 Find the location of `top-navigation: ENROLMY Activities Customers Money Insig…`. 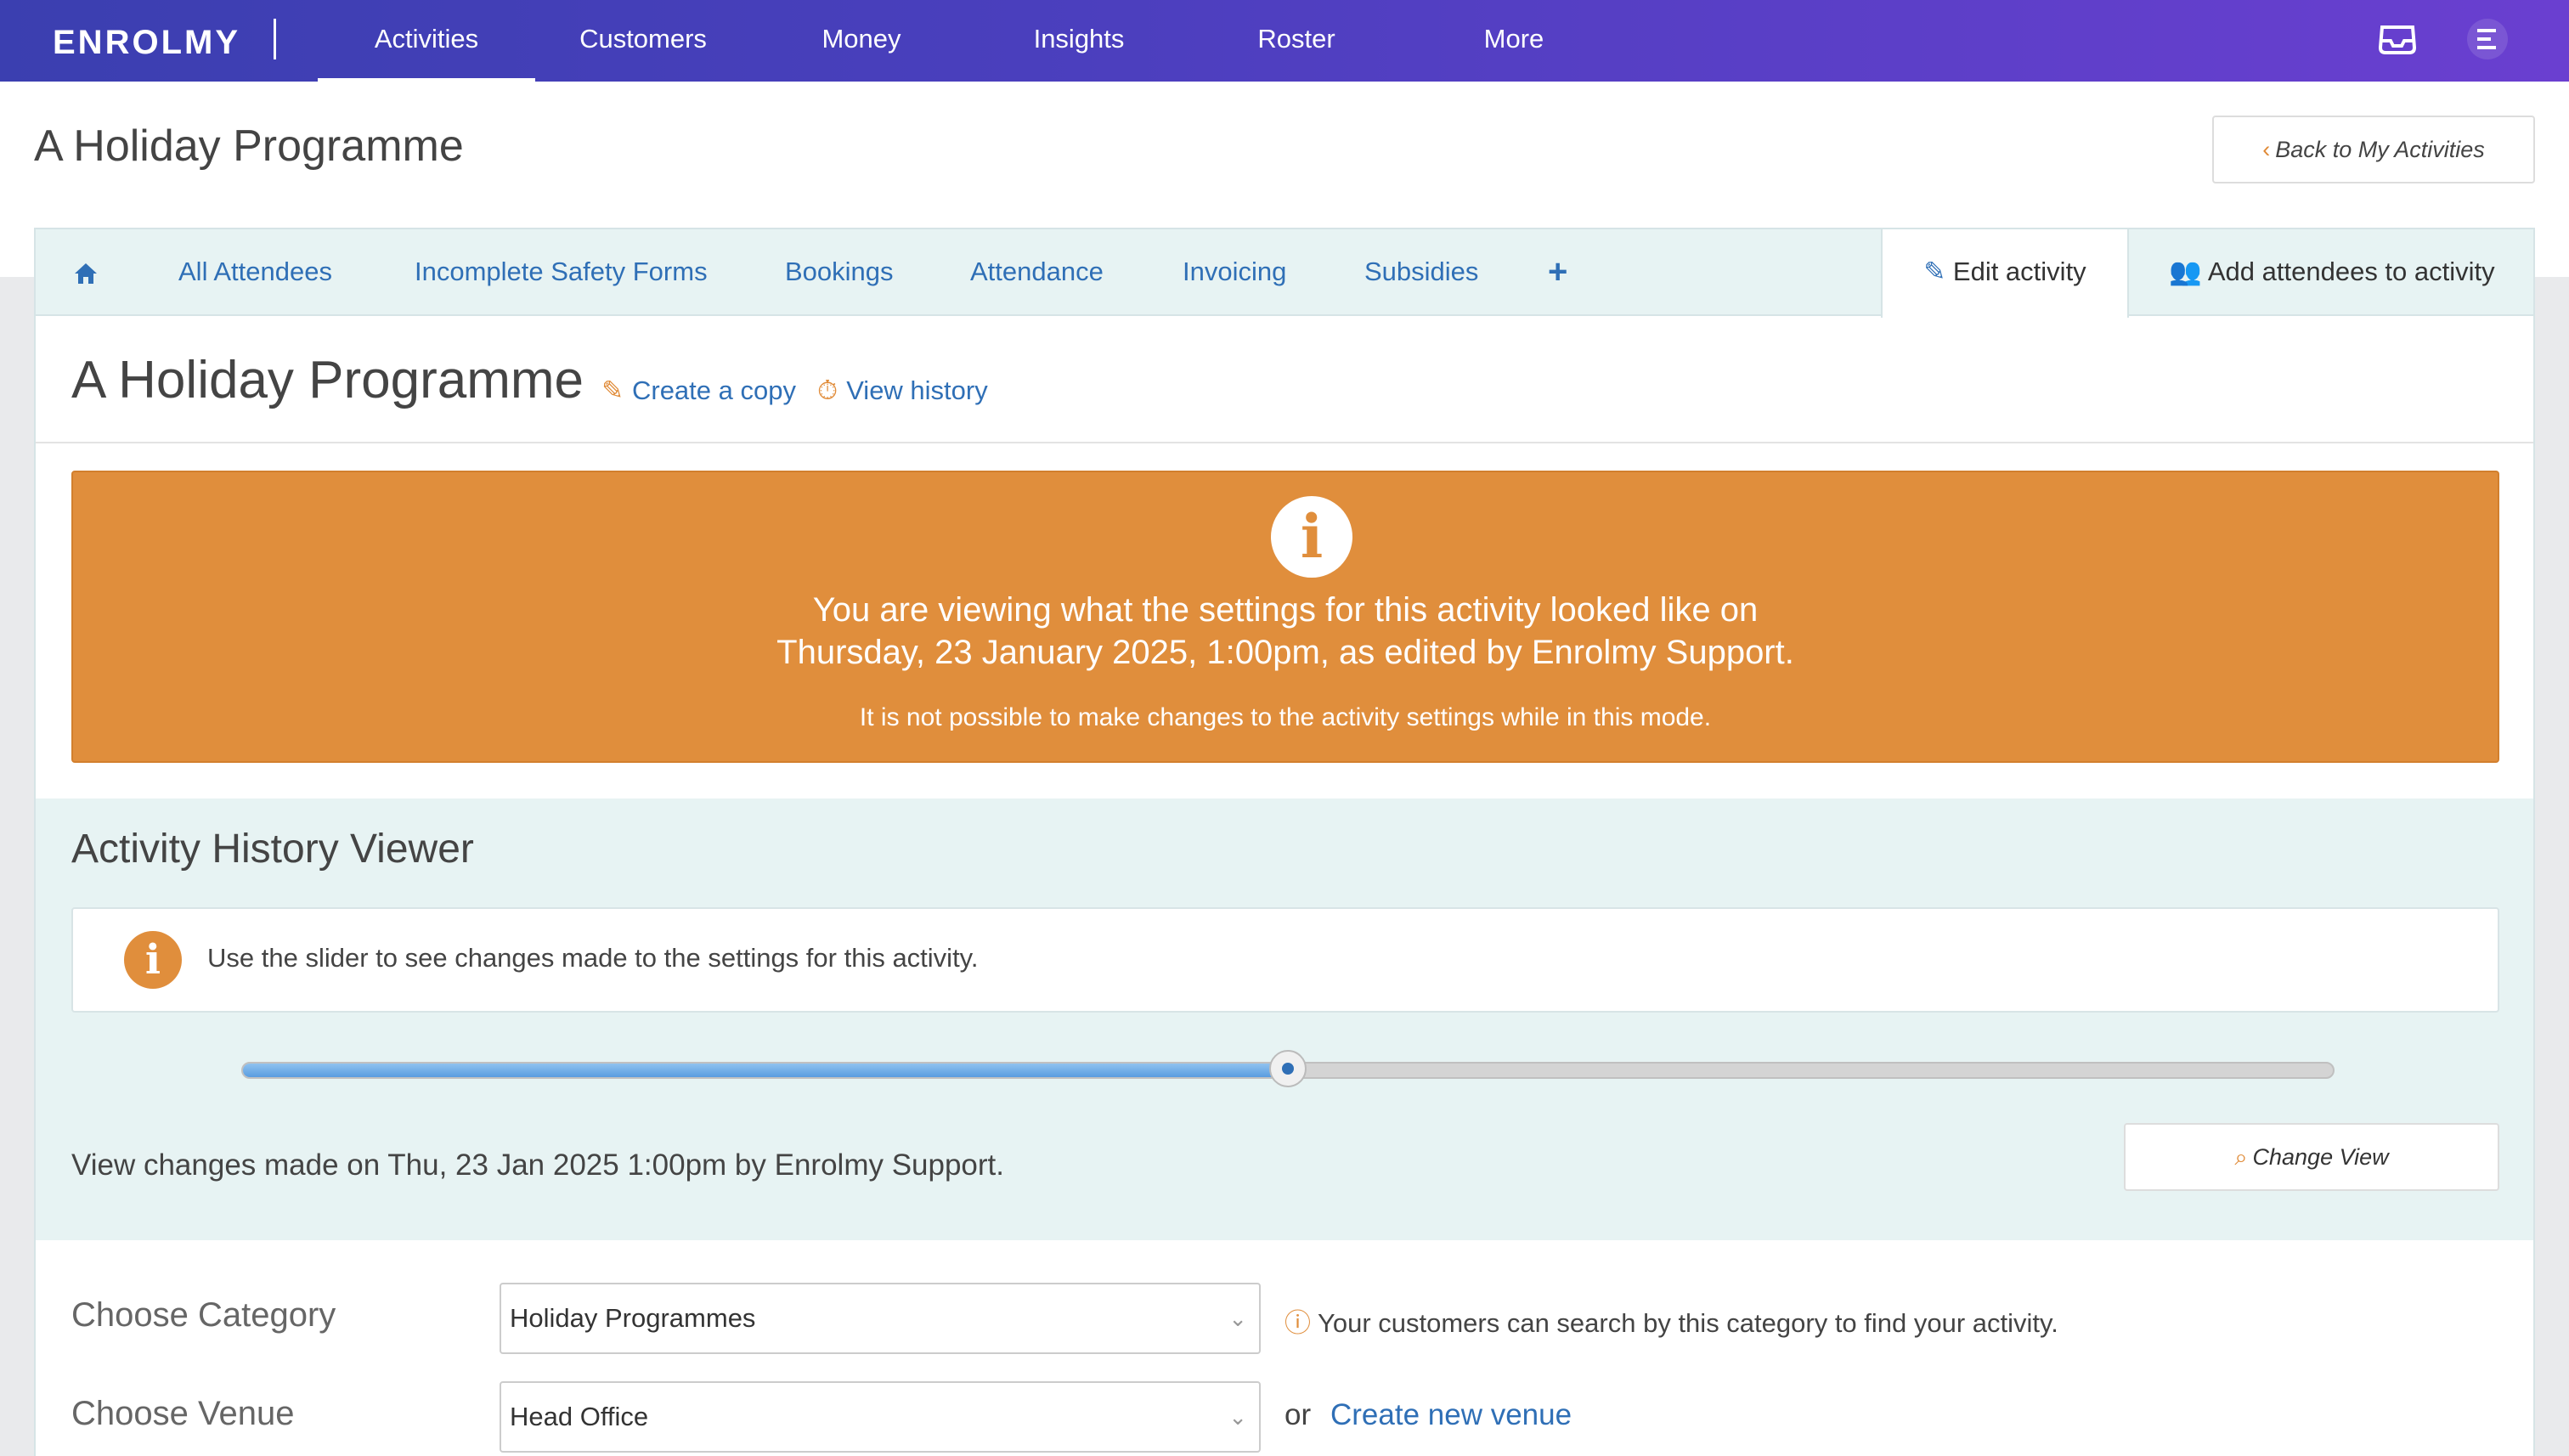

top-navigation: ENROLMY Activities Customers Money Insig… is located at coordinates (1284, 41).